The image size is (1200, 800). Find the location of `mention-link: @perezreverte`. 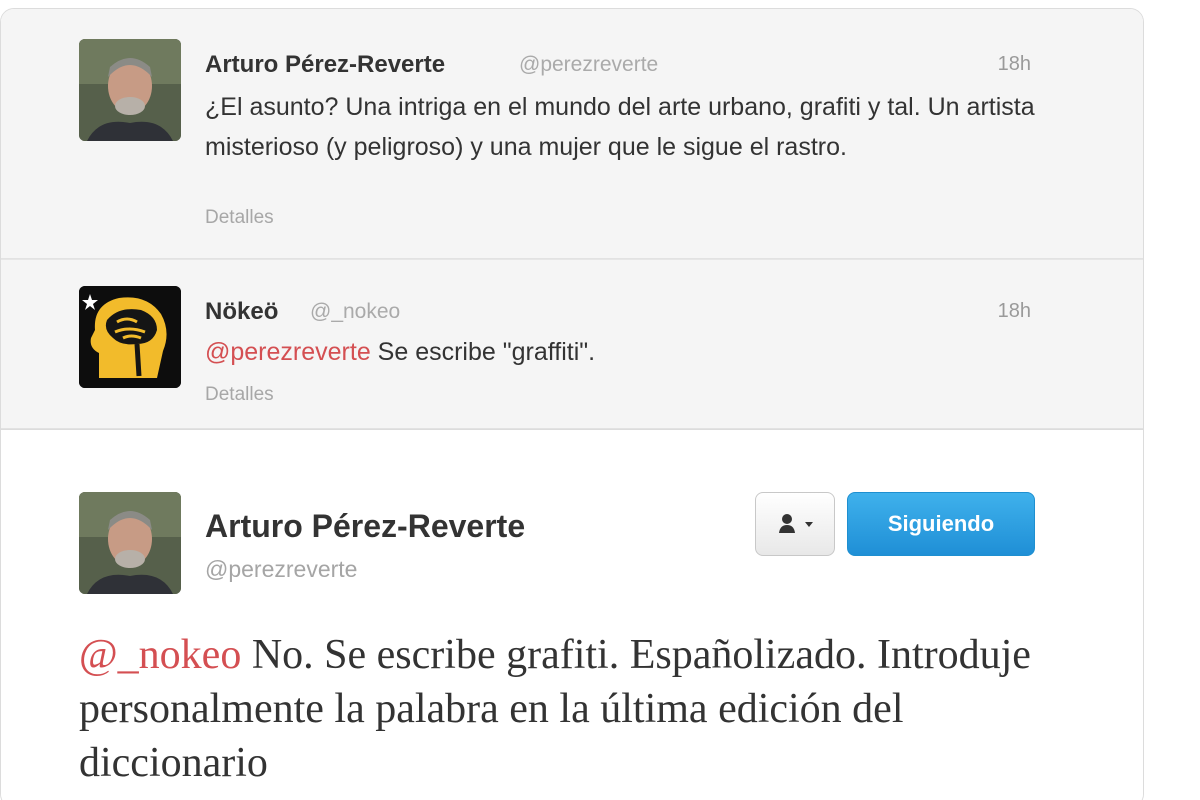

mention-link: @perezreverte is located at coordinates (288, 352).